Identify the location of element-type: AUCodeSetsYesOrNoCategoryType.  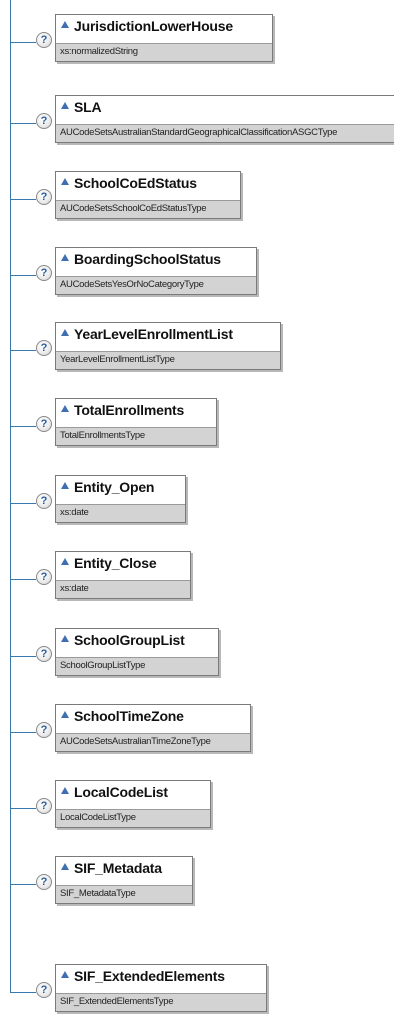
(156, 285).